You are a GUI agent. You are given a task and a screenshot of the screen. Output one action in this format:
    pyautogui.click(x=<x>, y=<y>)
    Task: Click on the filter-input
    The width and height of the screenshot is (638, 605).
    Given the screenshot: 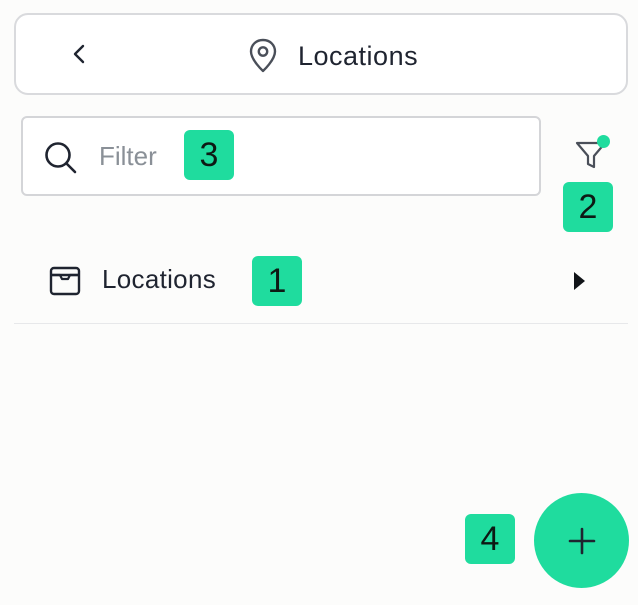 What is the action you would take?
    pyautogui.click(x=309, y=156)
    